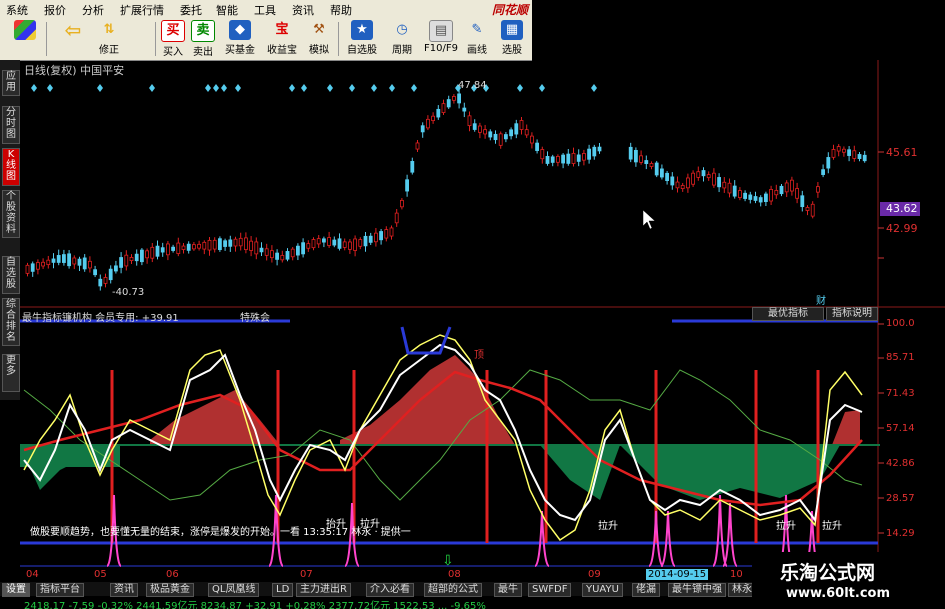  Describe the element at coordinates (697, 590) in the screenshot. I see `tab-strong: 最牛镖中强` at that location.